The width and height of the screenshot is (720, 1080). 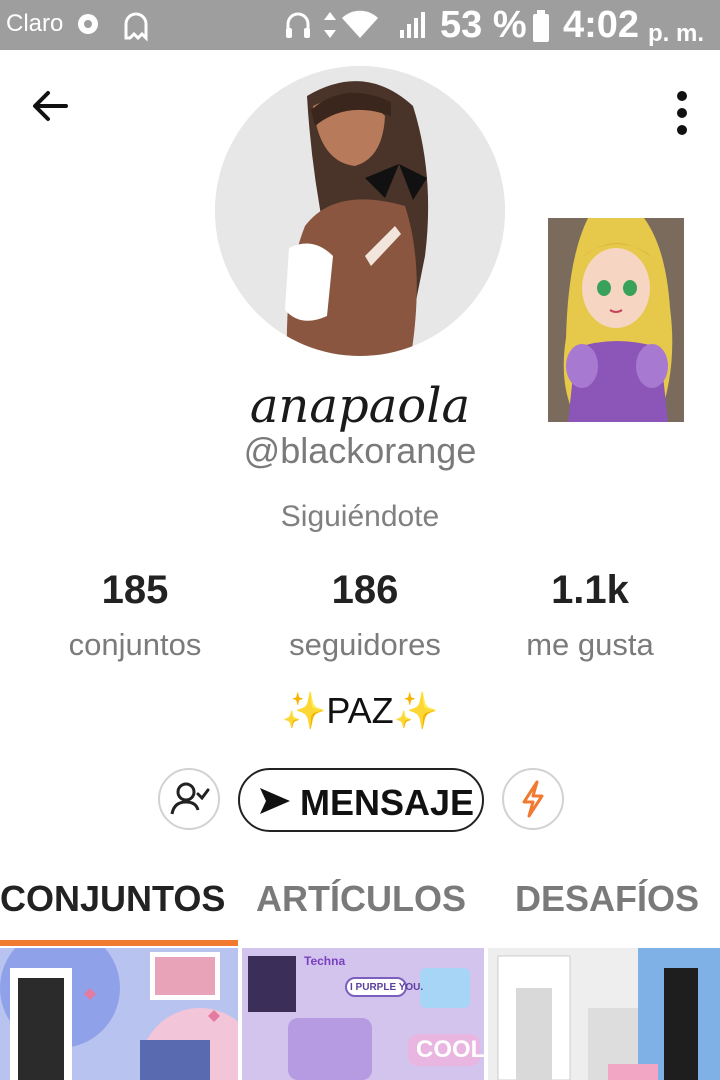 I want to click on back-arrow-icon, so click(x=50, y=106).